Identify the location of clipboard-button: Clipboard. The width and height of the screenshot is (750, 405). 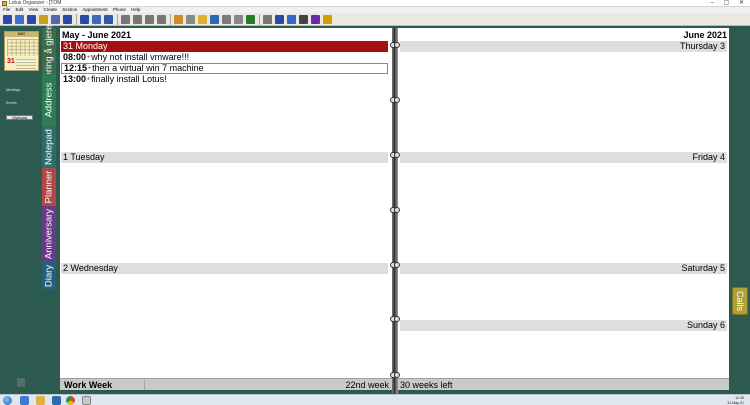
(19, 117).